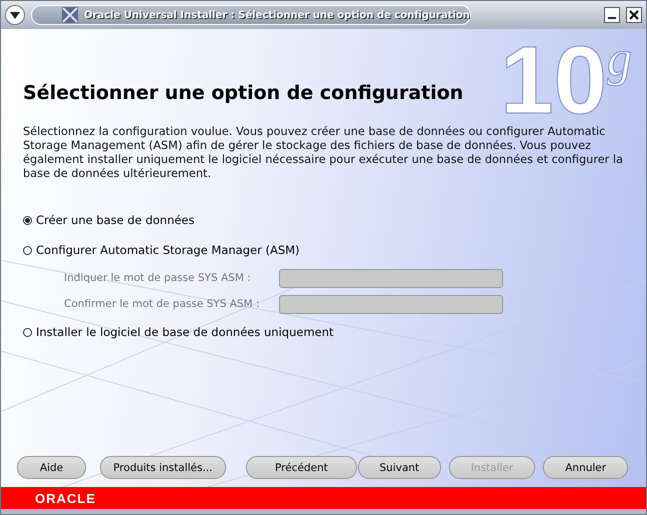 This screenshot has width=647, height=515. What do you see at coordinates (51, 467) in the screenshot?
I see `dialog-button: Aide` at bounding box center [51, 467].